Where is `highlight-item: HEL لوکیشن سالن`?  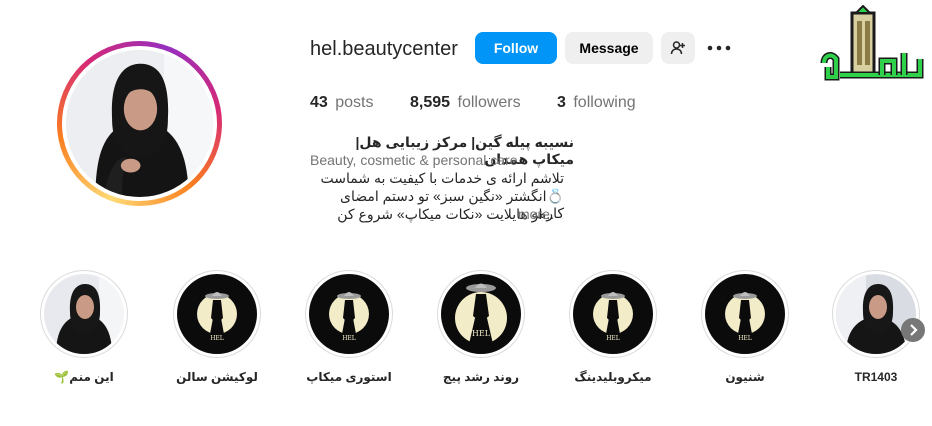 highlight-item: HEL لوکیشن سالن is located at coordinates (217, 327).